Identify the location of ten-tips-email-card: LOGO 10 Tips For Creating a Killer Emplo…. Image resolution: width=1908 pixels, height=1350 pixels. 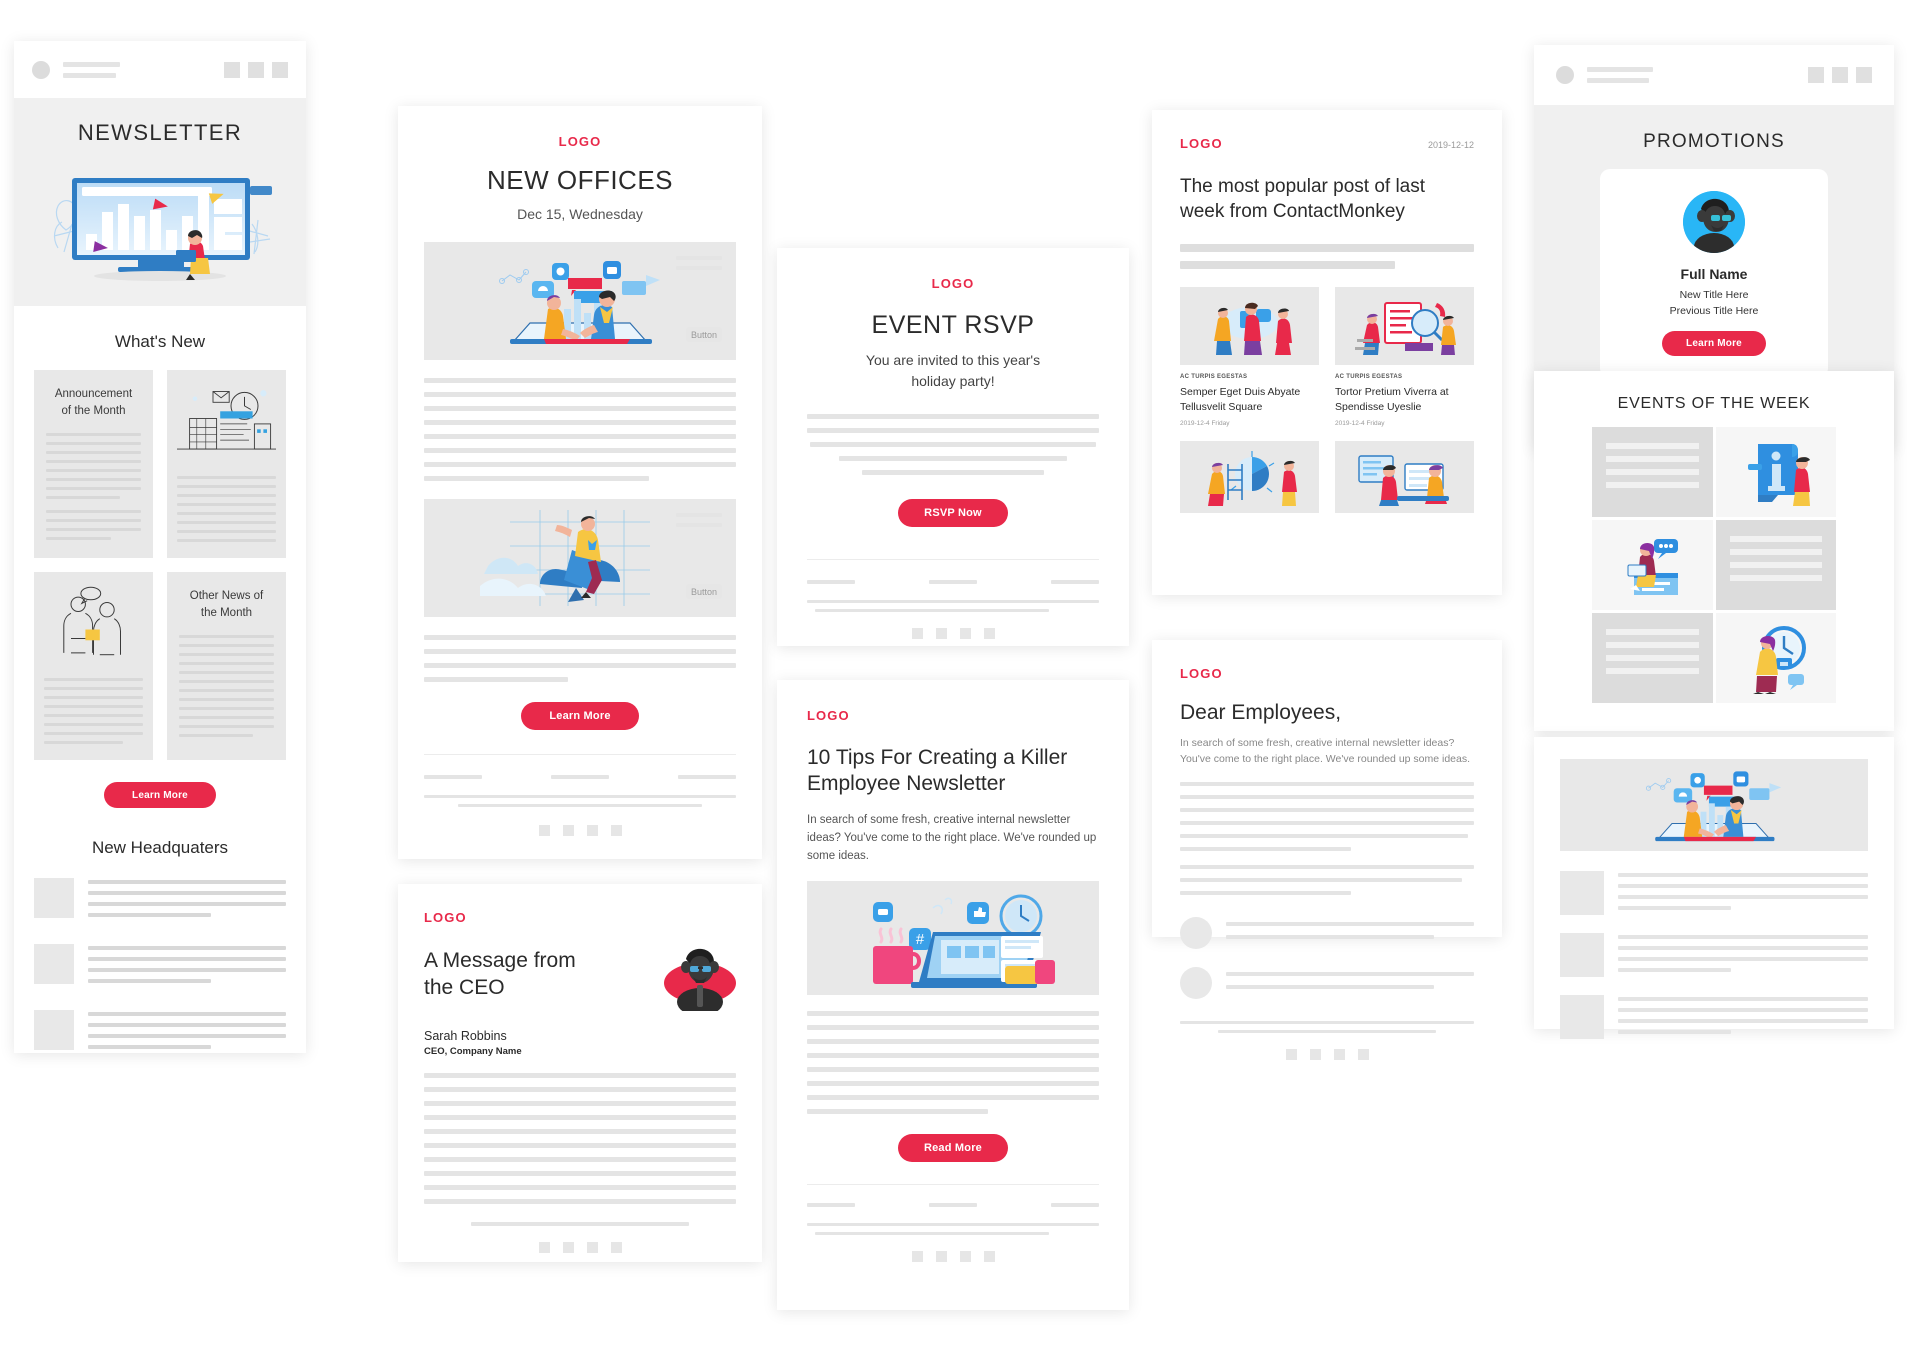
(953, 995).